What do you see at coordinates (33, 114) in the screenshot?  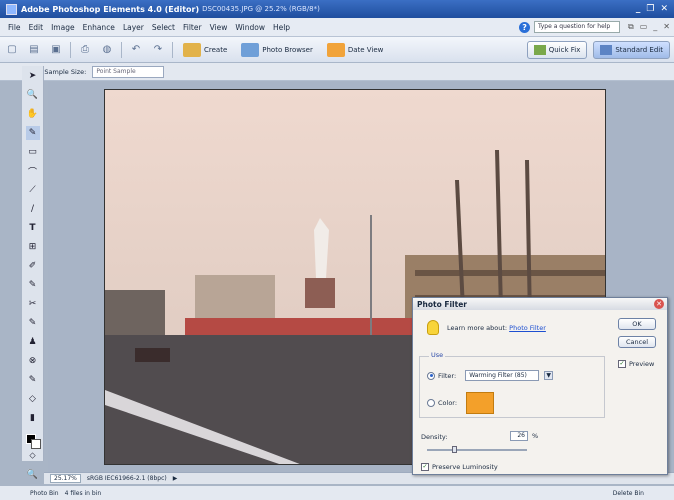 I see `hand-tool-icon: ✋` at bounding box center [33, 114].